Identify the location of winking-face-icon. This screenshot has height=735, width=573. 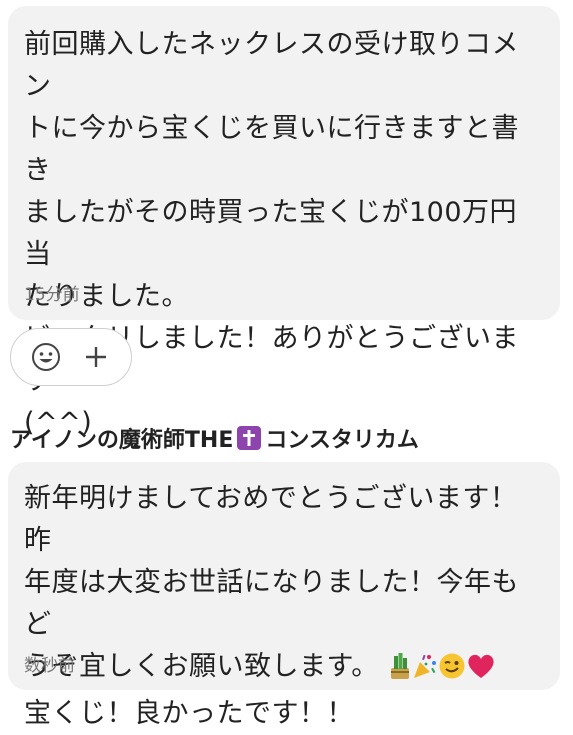
(452, 672).